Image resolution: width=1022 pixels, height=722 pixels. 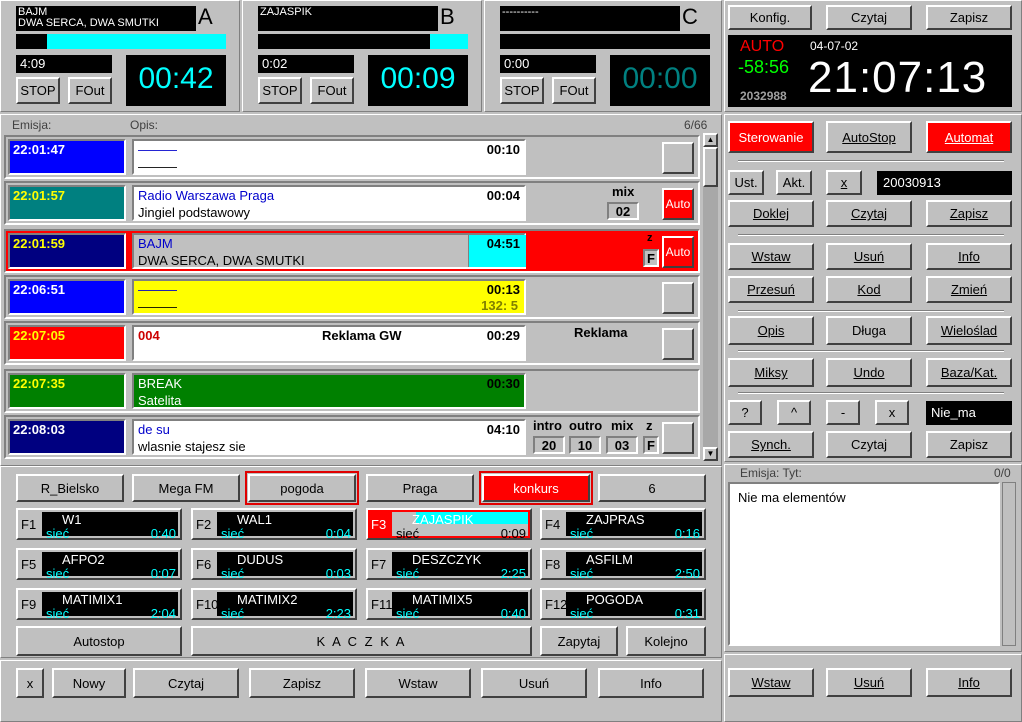 What do you see at coordinates (579, 641) in the screenshot?
I see `zapytaj-button: Zapytaj` at bounding box center [579, 641].